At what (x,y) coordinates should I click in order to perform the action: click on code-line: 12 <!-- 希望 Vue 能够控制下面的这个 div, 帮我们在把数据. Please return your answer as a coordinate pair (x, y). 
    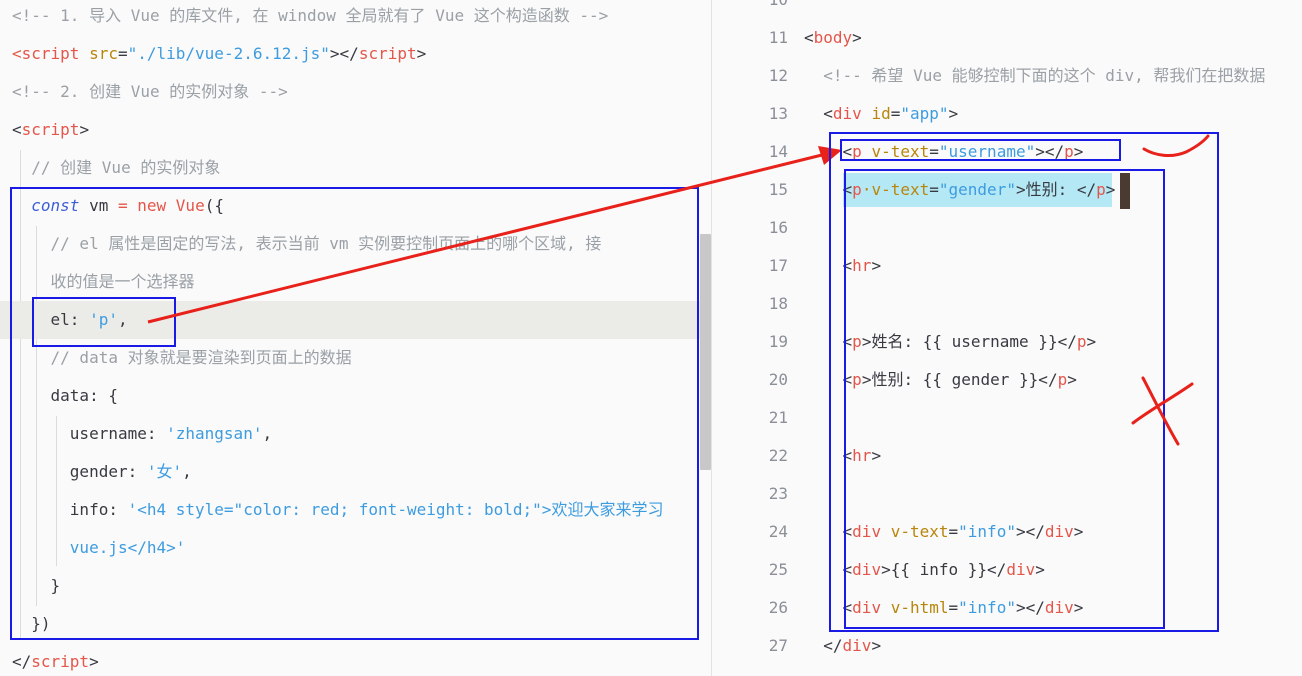
    Looking at the image, I should click on (1007, 76).